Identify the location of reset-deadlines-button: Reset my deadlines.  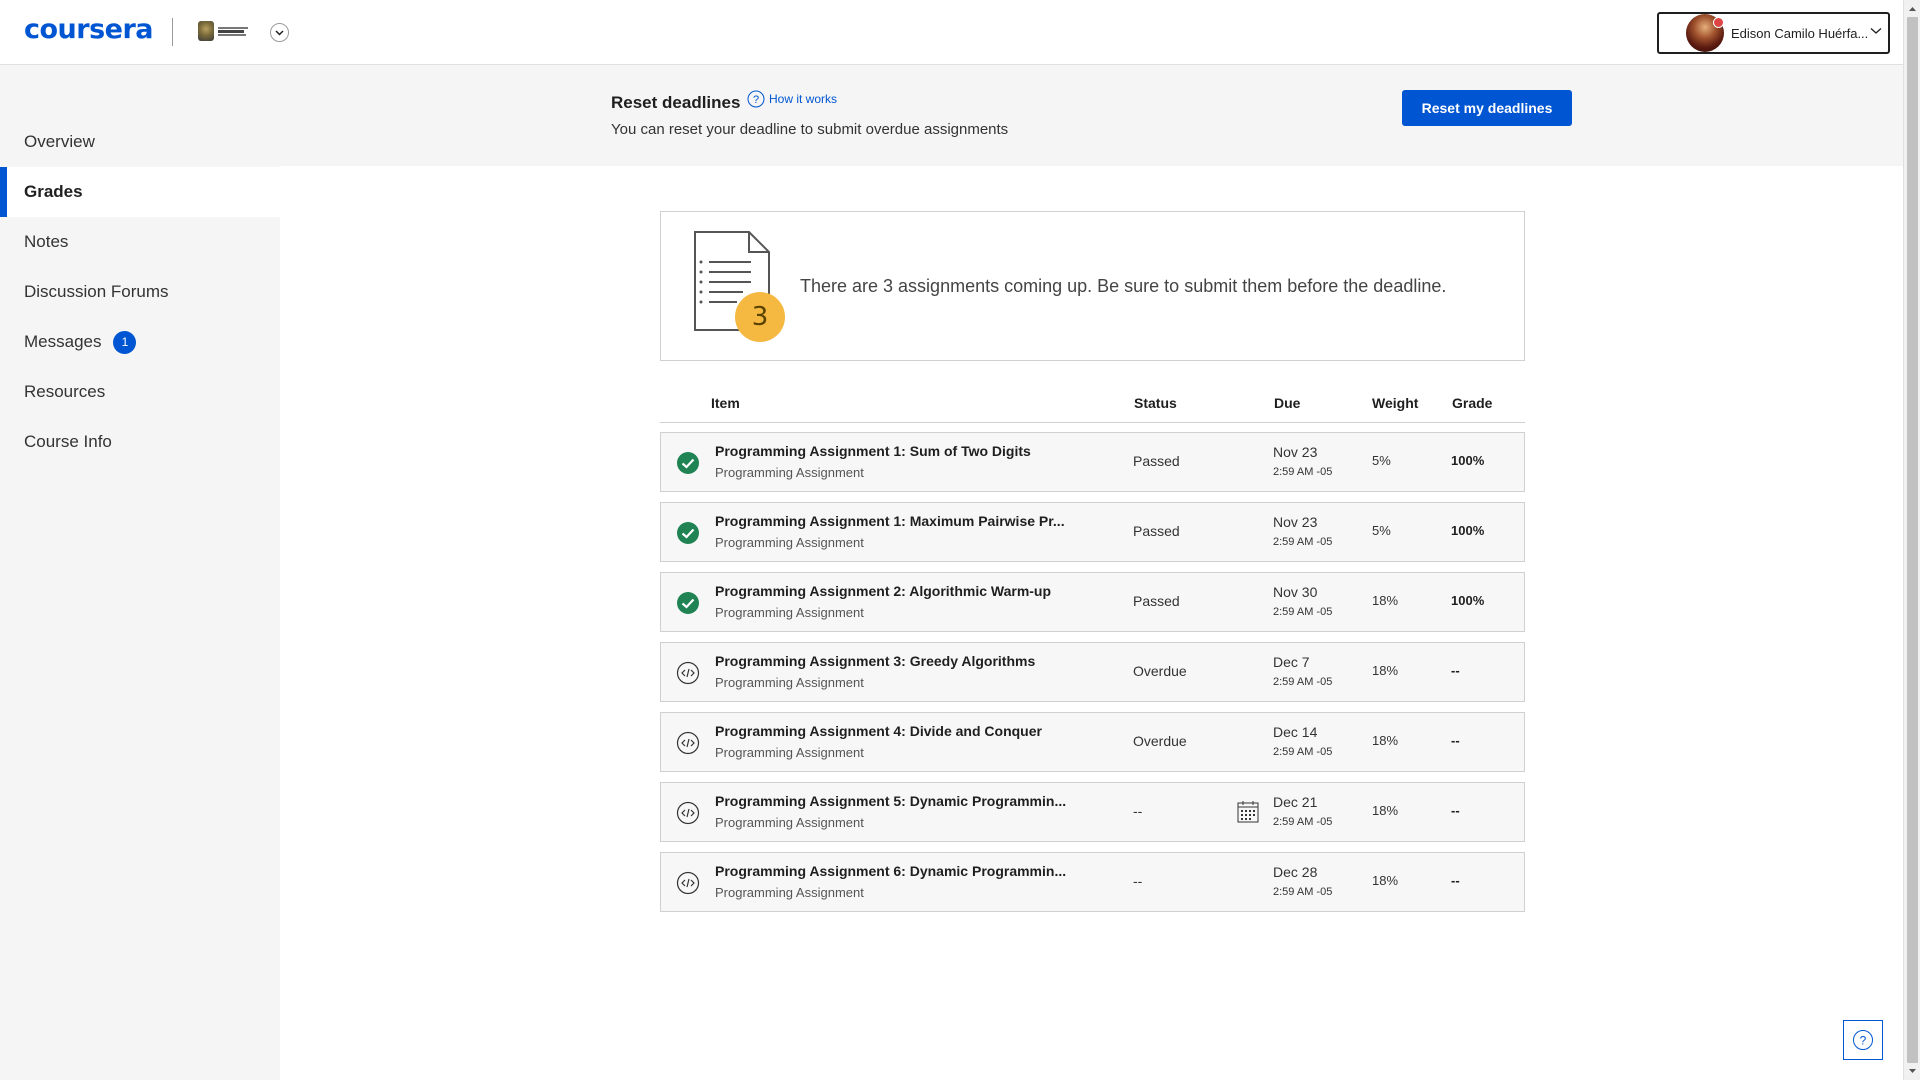
(1487, 108).